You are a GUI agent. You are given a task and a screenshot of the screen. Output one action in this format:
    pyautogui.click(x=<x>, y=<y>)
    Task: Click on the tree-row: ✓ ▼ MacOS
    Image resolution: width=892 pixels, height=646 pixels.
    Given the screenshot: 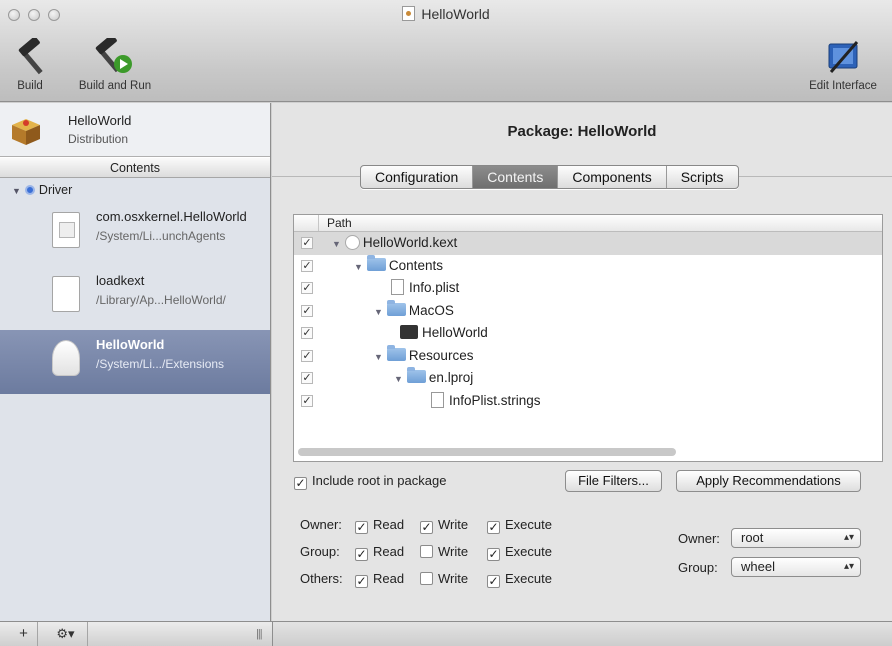 What is the action you would take?
    pyautogui.click(x=588, y=311)
    